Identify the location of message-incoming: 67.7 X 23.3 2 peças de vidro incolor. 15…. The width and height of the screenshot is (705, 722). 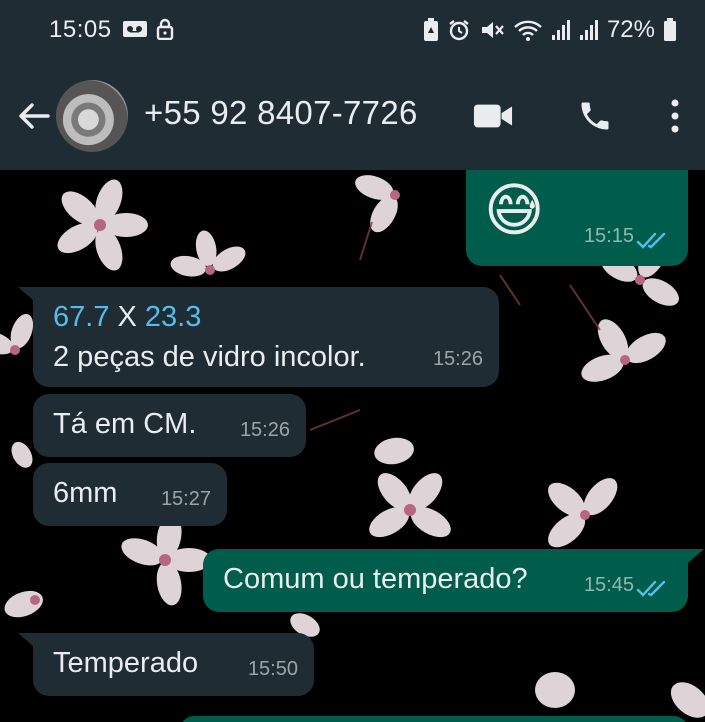
(266, 337).